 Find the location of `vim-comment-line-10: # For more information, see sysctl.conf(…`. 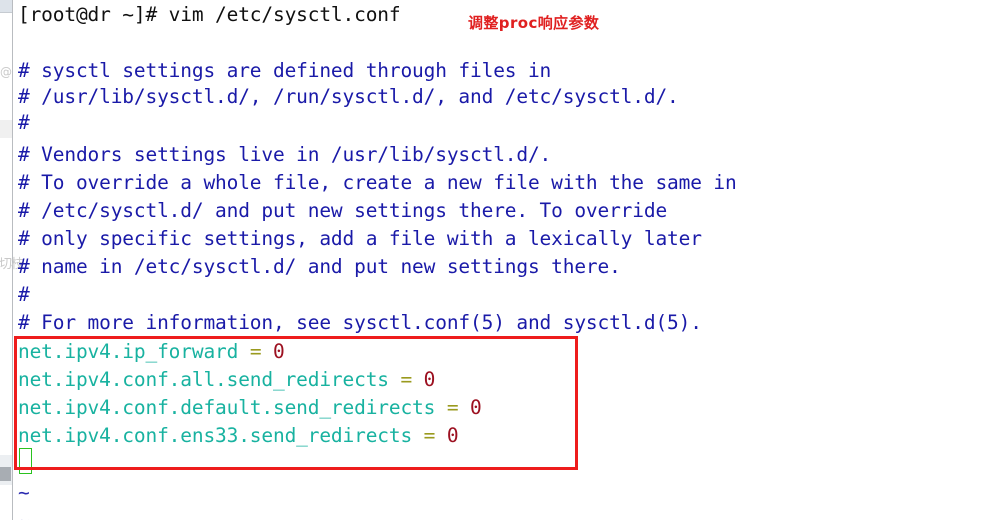

vim-comment-line-10: # For more information, see sysctl.conf(… is located at coordinates (360, 322).